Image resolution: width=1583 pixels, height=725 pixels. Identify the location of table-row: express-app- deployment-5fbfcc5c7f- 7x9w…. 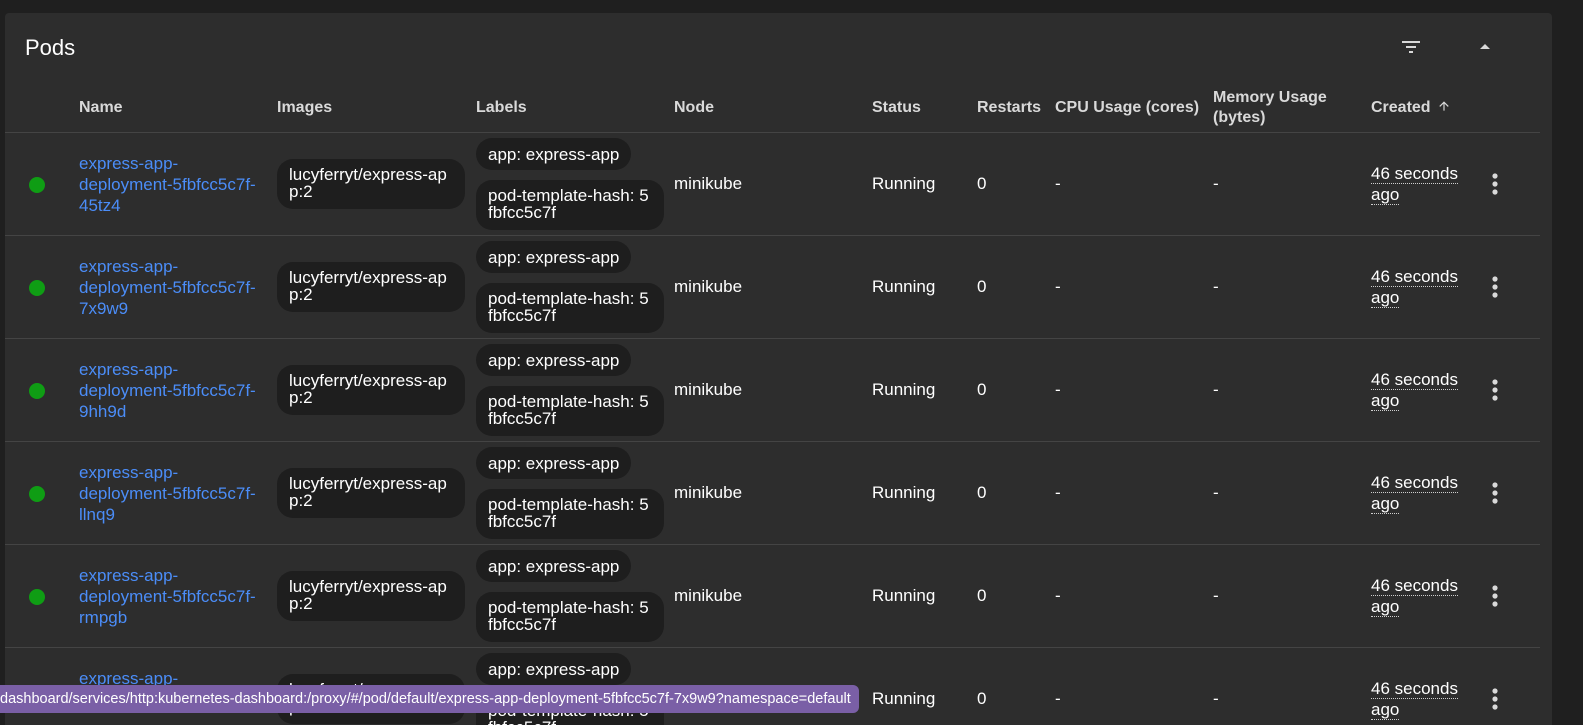
(772, 287).